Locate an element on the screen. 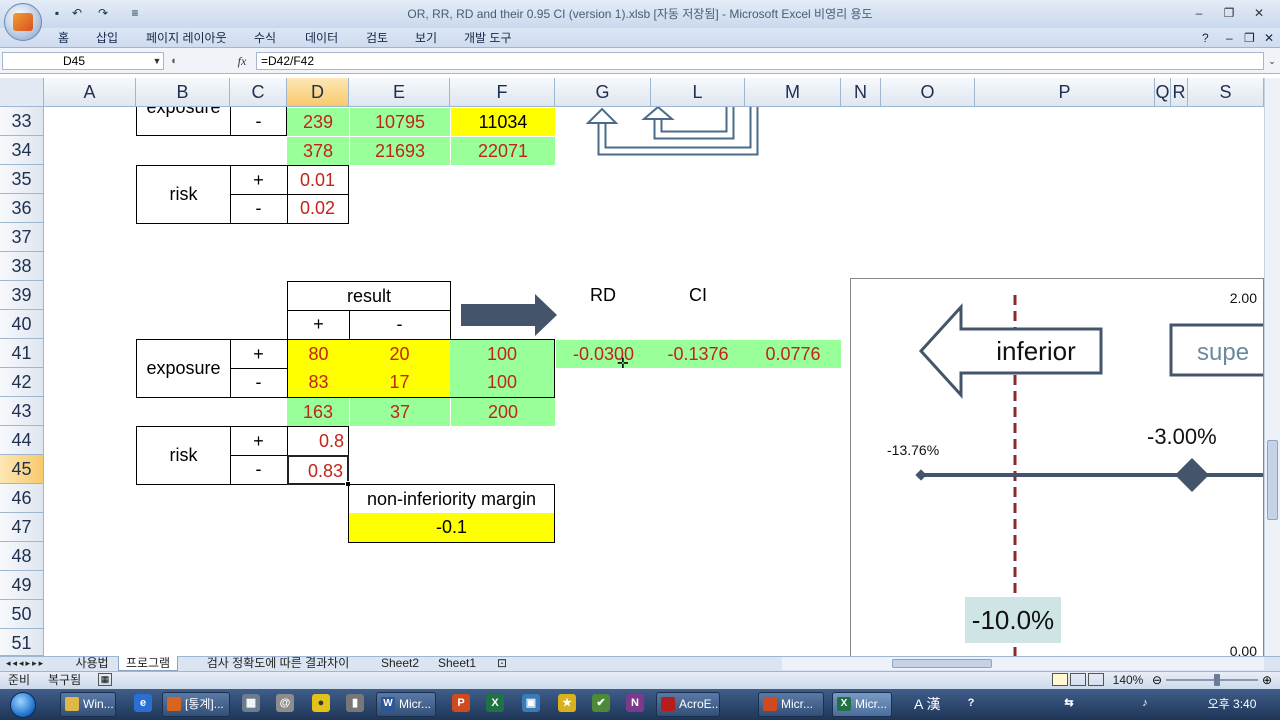 The image size is (1280, 720). column-header-b: B is located at coordinates (183, 92).